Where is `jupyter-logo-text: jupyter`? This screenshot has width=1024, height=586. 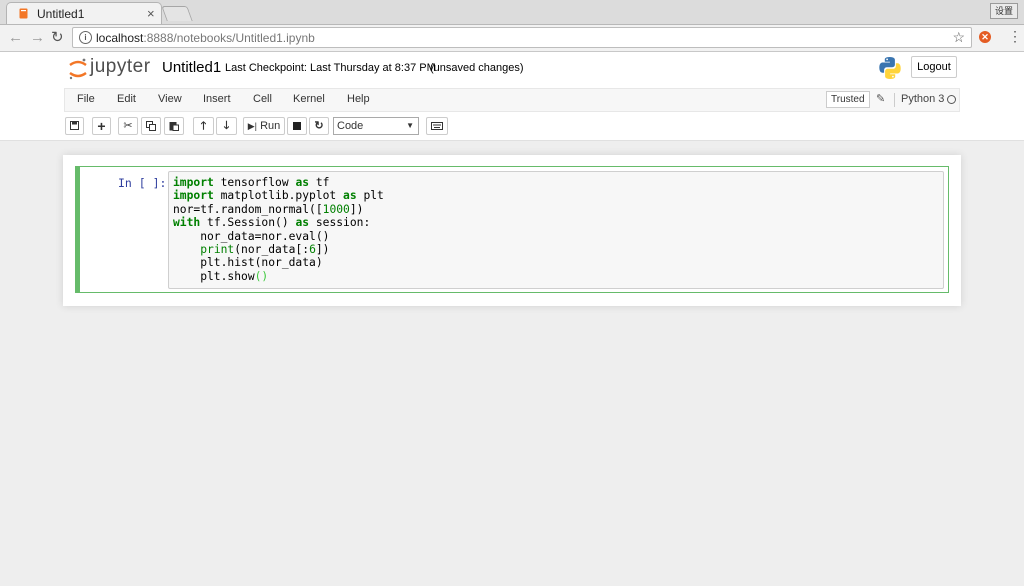
jupyter-logo-text: jupyter is located at coordinates (120, 66).